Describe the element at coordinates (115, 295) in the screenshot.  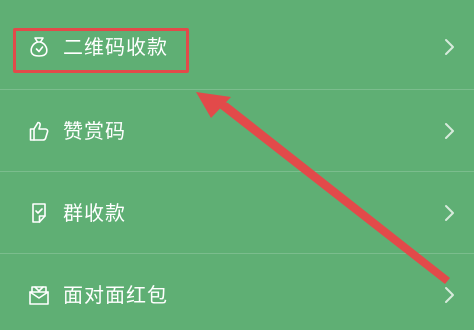
I see `menu-item-label: 面对面红包` at that location.